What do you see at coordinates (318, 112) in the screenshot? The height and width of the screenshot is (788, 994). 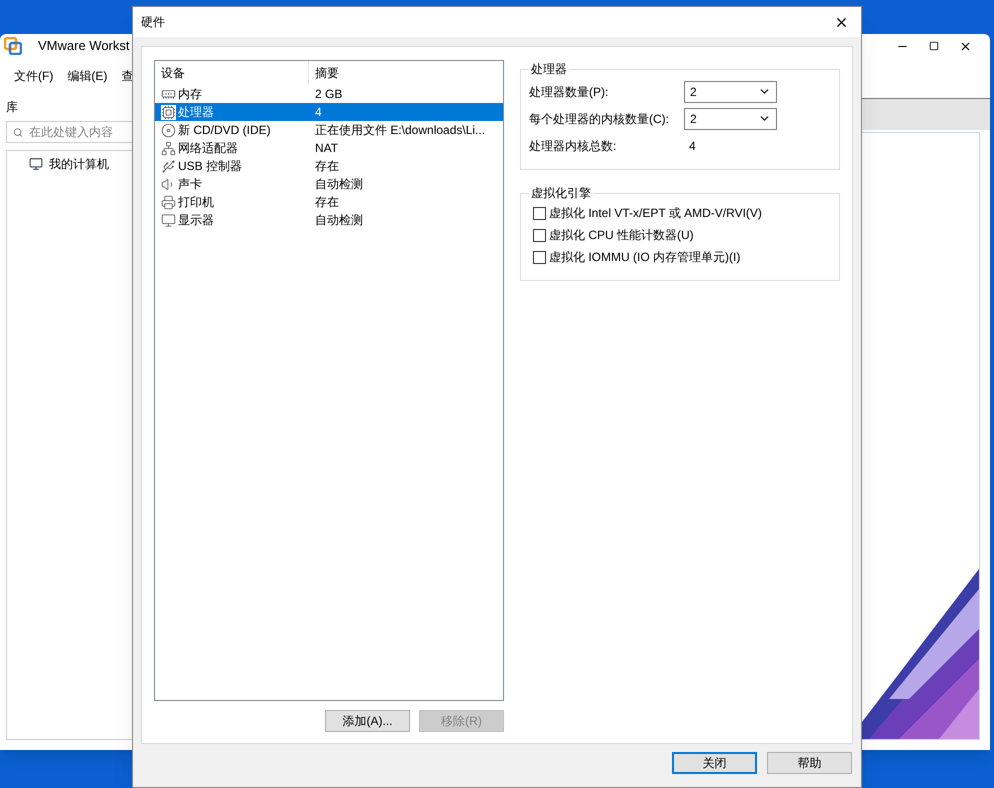 I see `device-summary: 4` at bounding box center [318, 112].